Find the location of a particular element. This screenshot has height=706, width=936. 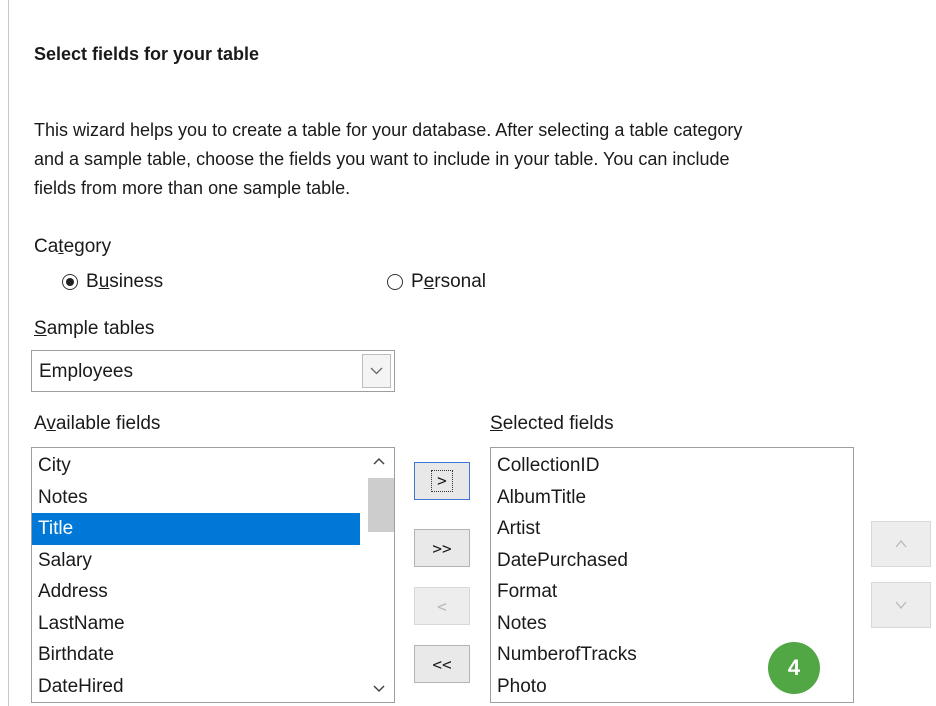

available-field-item: DateHired is located at coordinates (196, 687).